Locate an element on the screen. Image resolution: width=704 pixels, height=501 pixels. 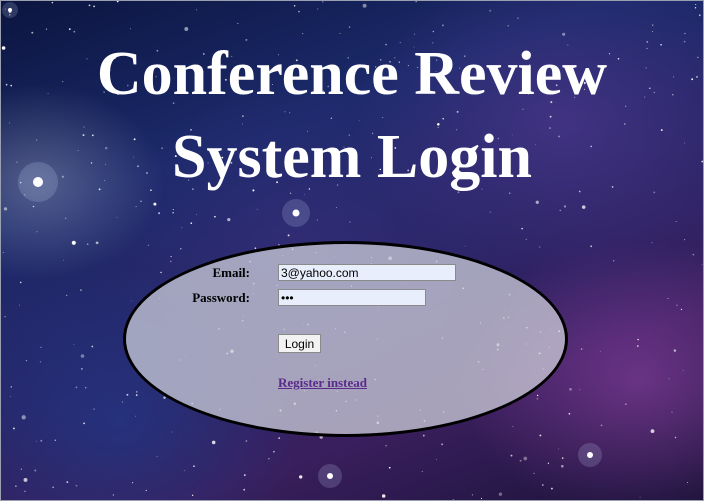
page-title-line-2: System Login is located at coordinates (352, 157).